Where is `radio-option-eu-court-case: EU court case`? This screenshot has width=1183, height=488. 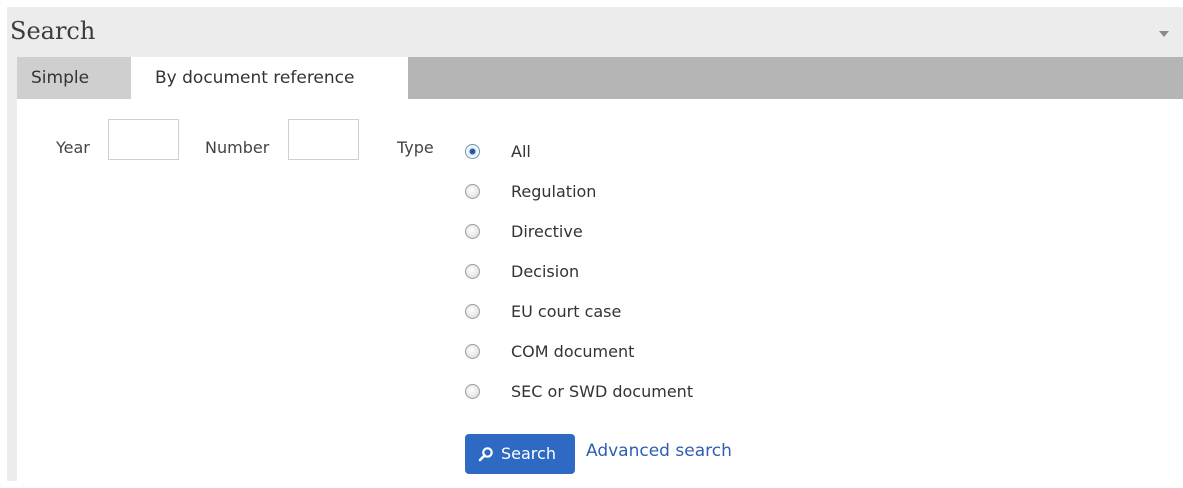
radio-option-eu-court-case: EU court case is located at coordinates (665, 314).